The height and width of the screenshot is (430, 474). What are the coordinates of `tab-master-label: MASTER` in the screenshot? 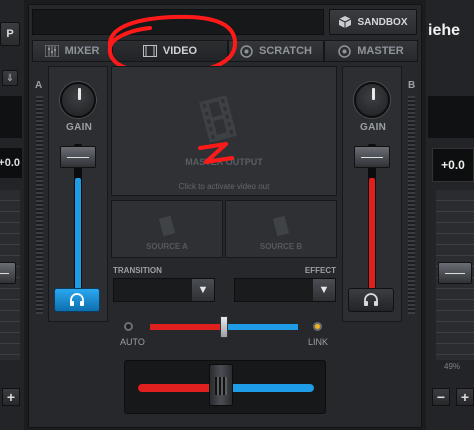 It's located at (380, 51).